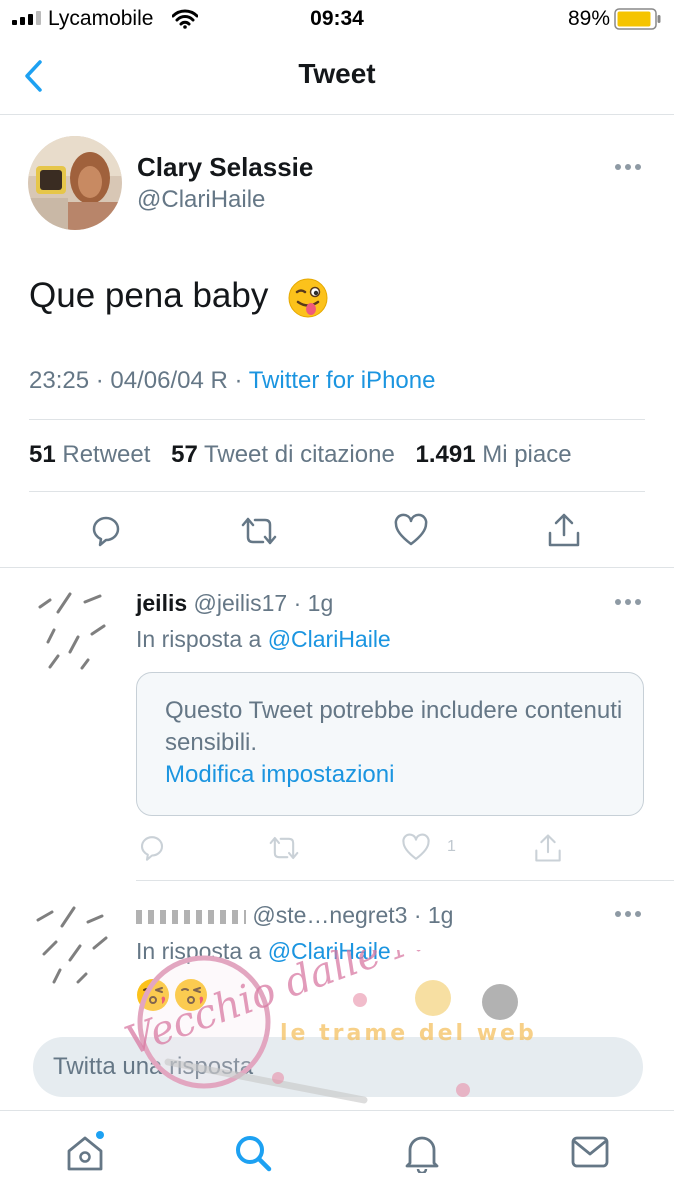  Describe the element at coordinates (637, 19) in the screenshot. I see `battery-icon` at that location.